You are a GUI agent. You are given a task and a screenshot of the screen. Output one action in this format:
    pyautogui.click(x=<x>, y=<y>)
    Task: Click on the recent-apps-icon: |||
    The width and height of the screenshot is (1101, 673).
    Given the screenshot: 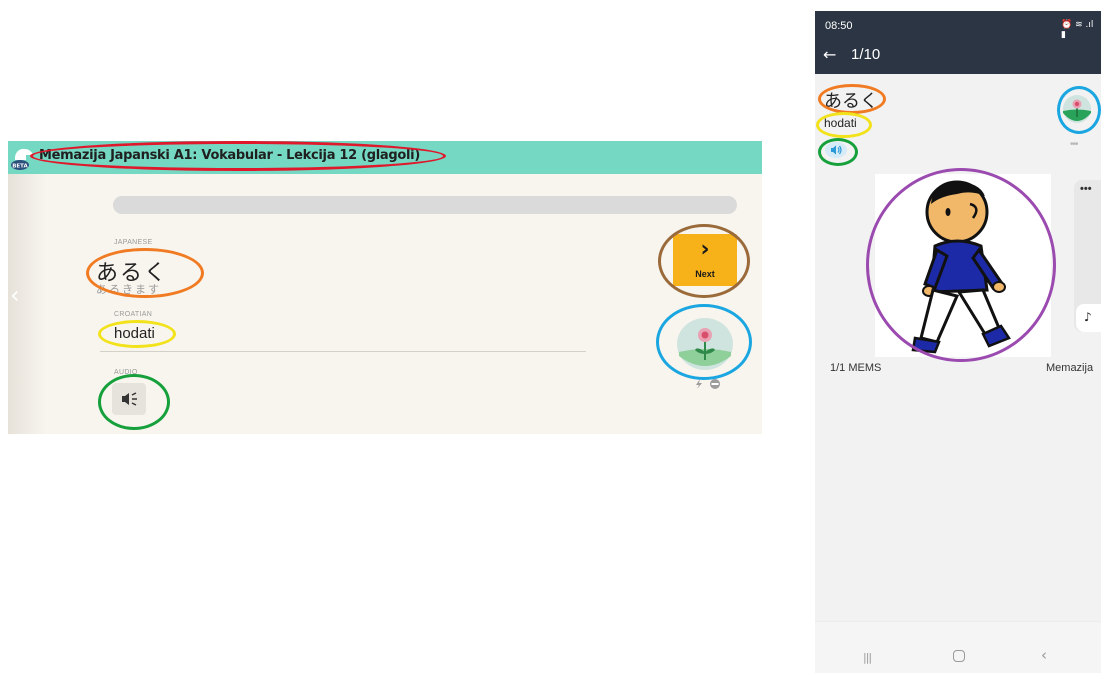 What is the action you would take?
    pyautogui.click(x=867, y=657)
    